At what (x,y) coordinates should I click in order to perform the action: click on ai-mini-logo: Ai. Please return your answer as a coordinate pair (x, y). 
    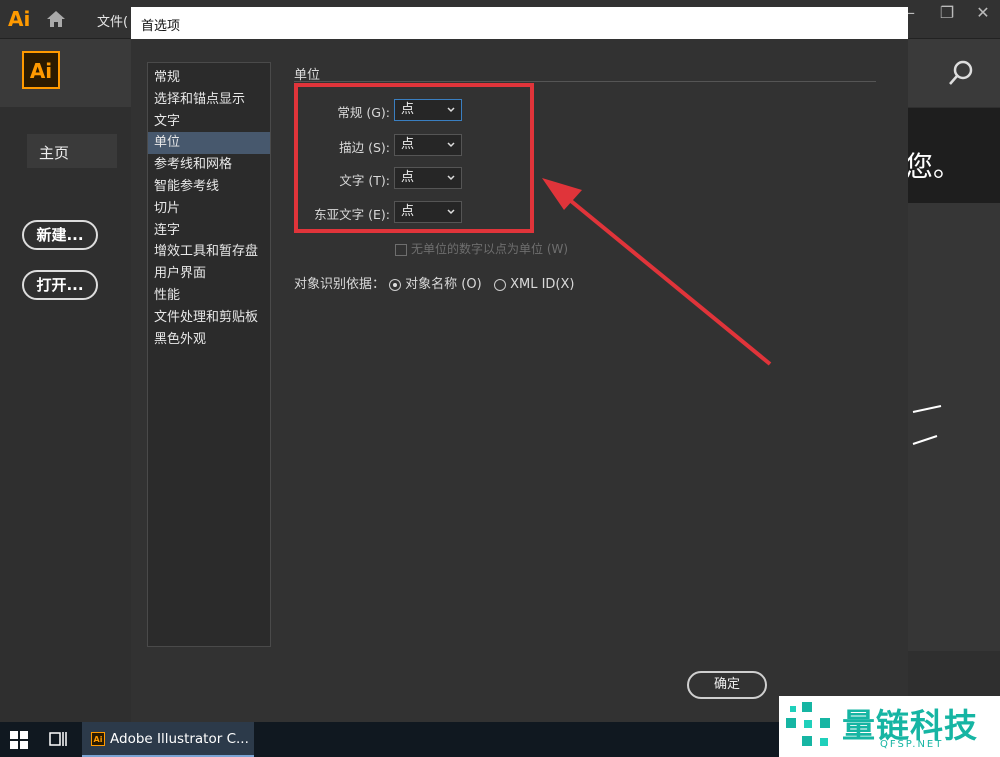
    Looking at the image, I should click on (19, 19).